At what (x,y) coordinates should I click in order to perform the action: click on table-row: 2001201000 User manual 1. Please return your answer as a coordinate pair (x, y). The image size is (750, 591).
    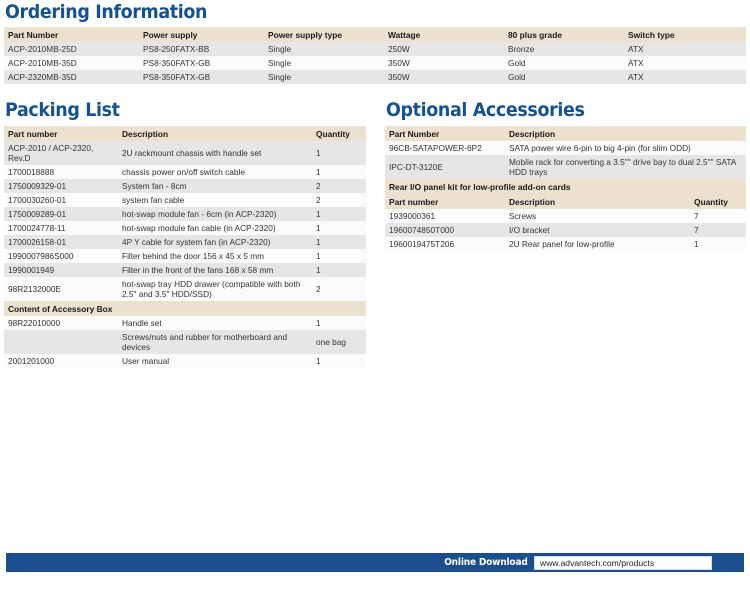
    Looking at the image, I should click on (185, 361).